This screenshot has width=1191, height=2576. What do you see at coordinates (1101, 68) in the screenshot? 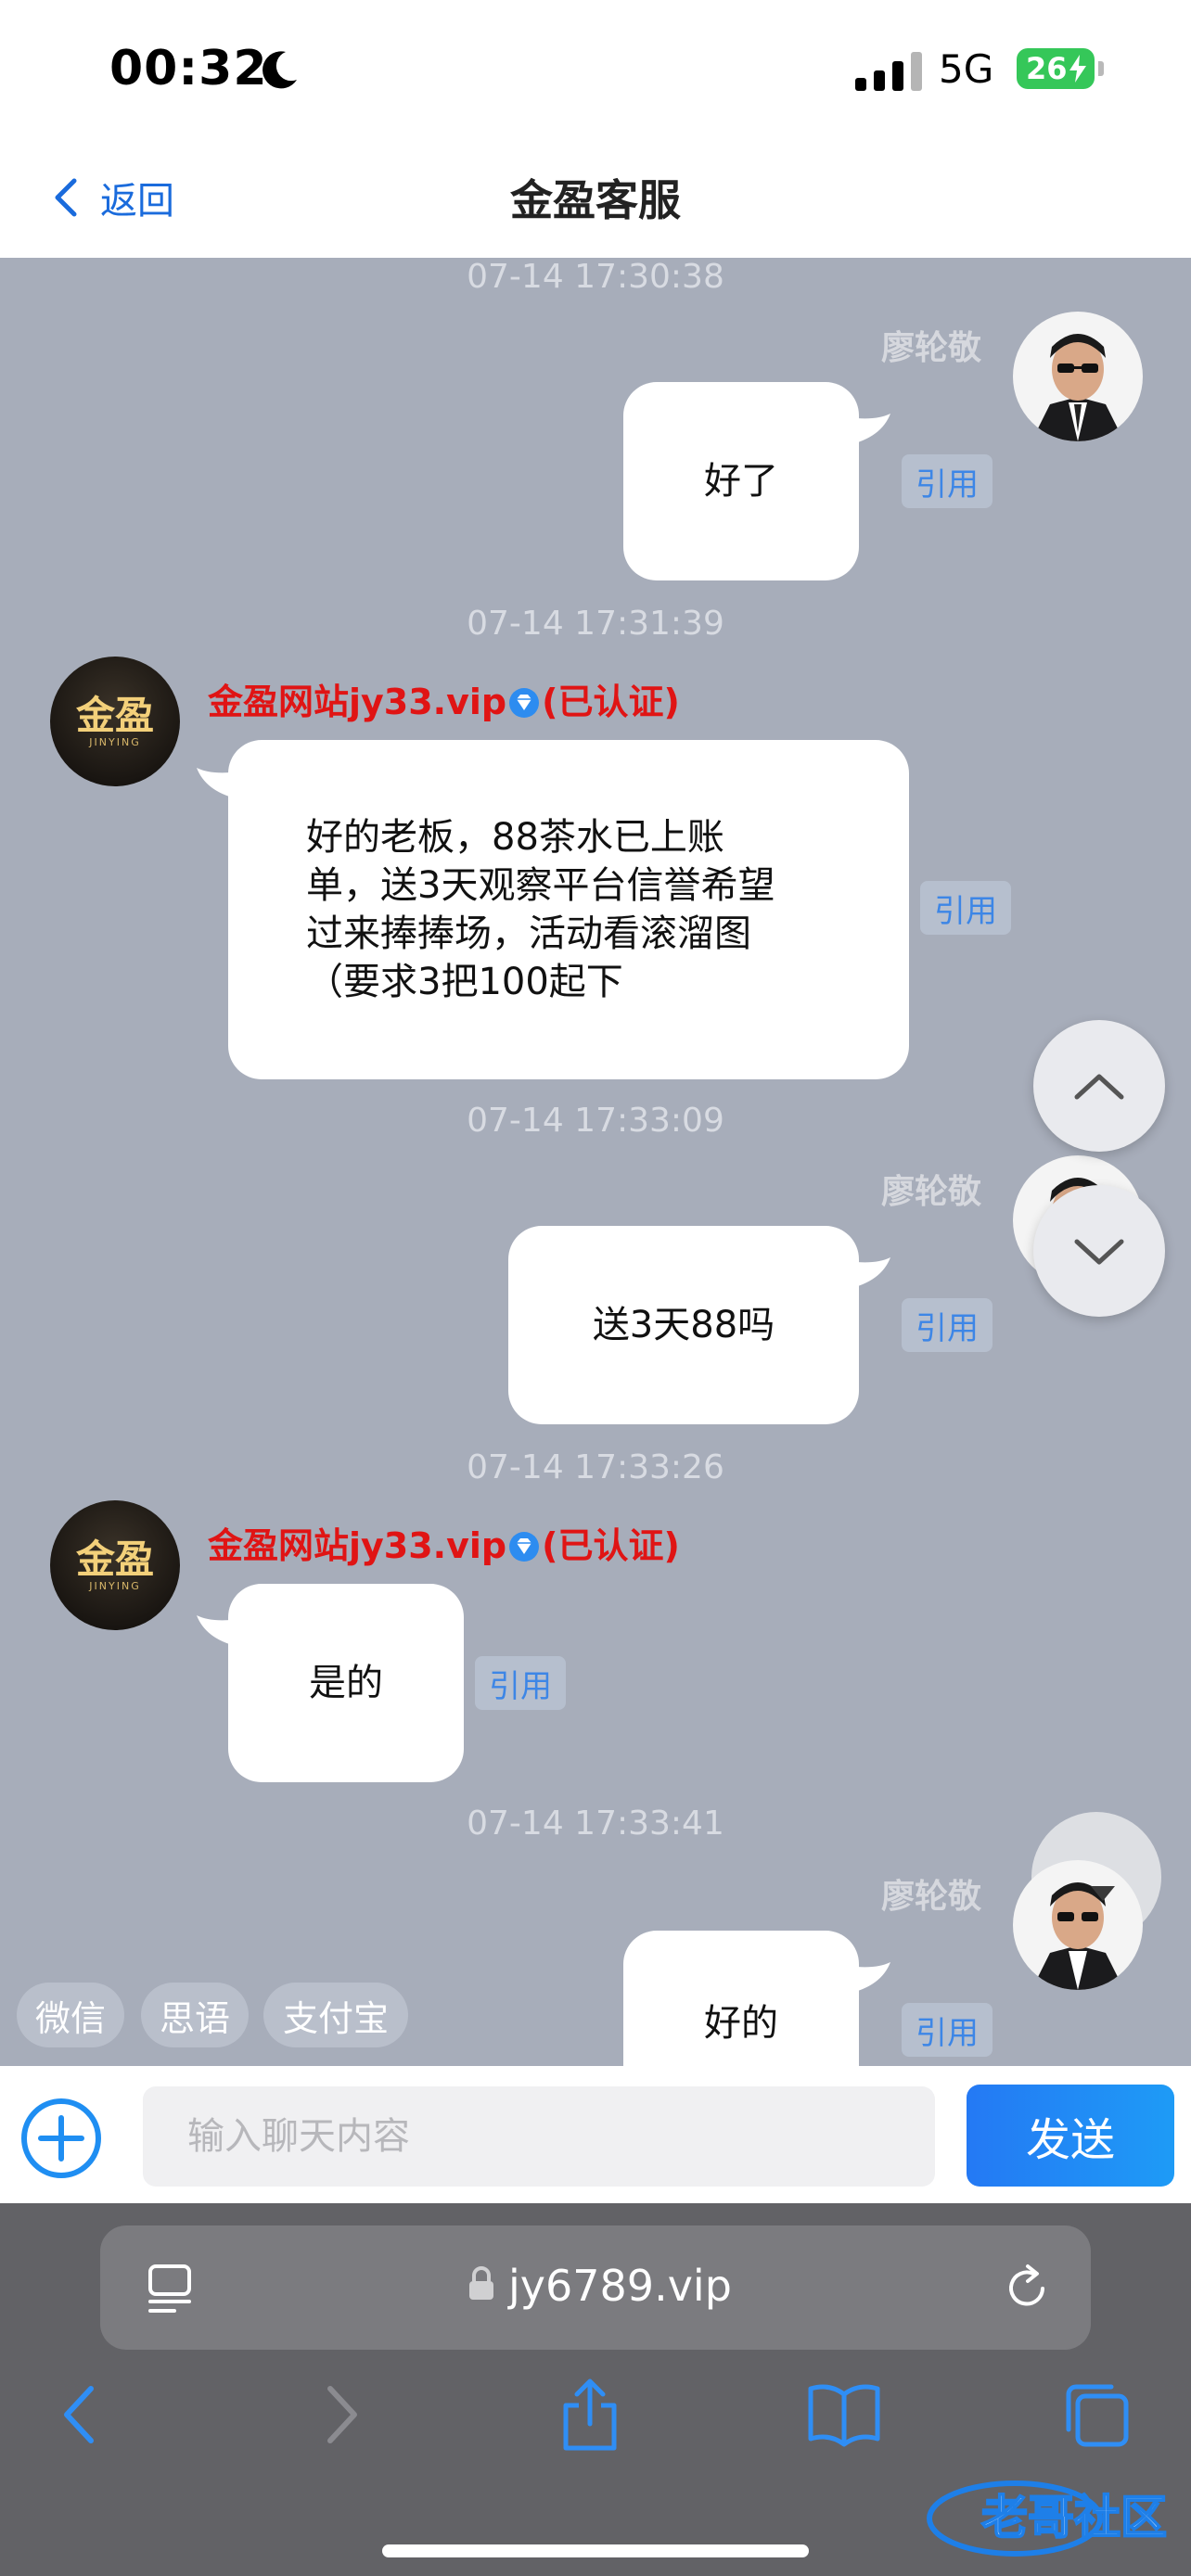
I see `battery-tip` at bounding box center [1101, 68].